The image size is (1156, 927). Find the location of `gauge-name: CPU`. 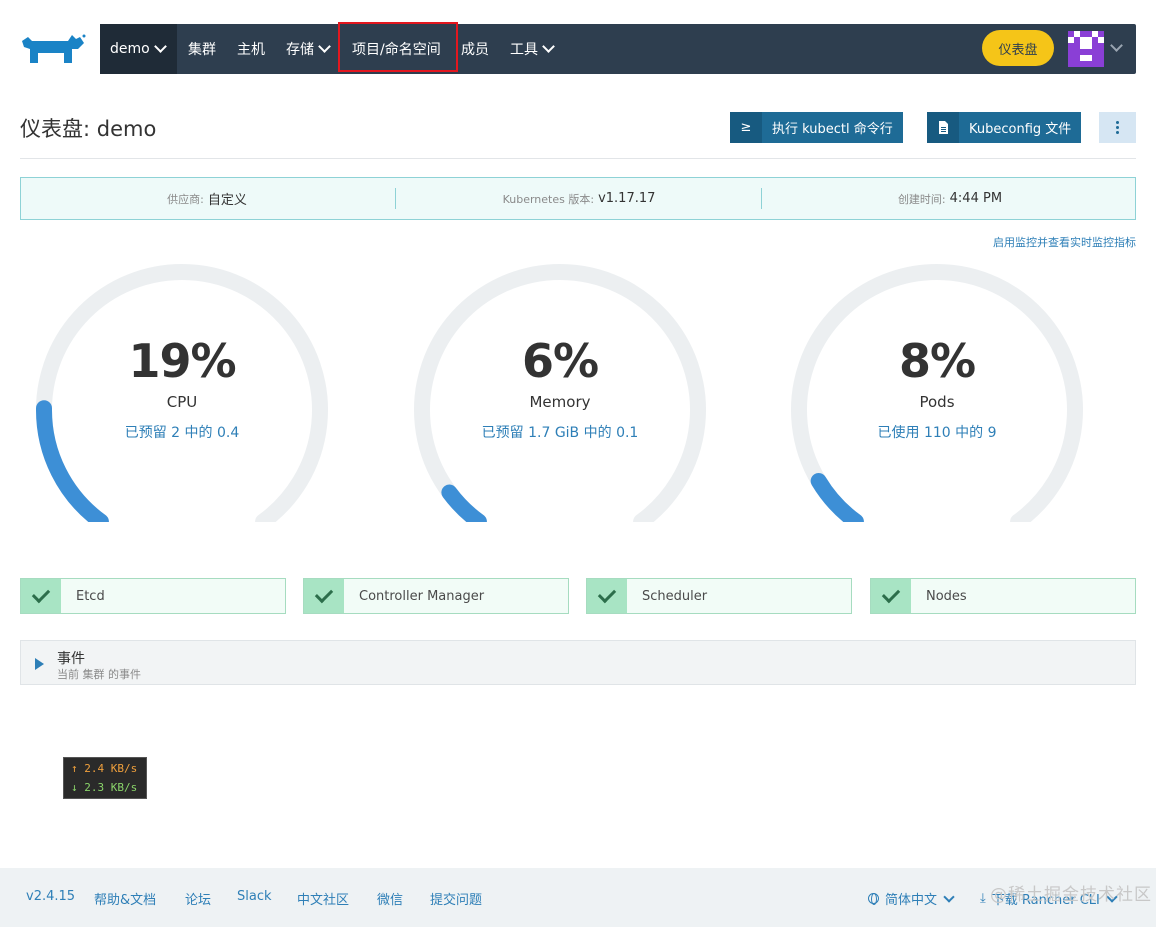

gauge-name: CPU is located at coordinates (182, 402).